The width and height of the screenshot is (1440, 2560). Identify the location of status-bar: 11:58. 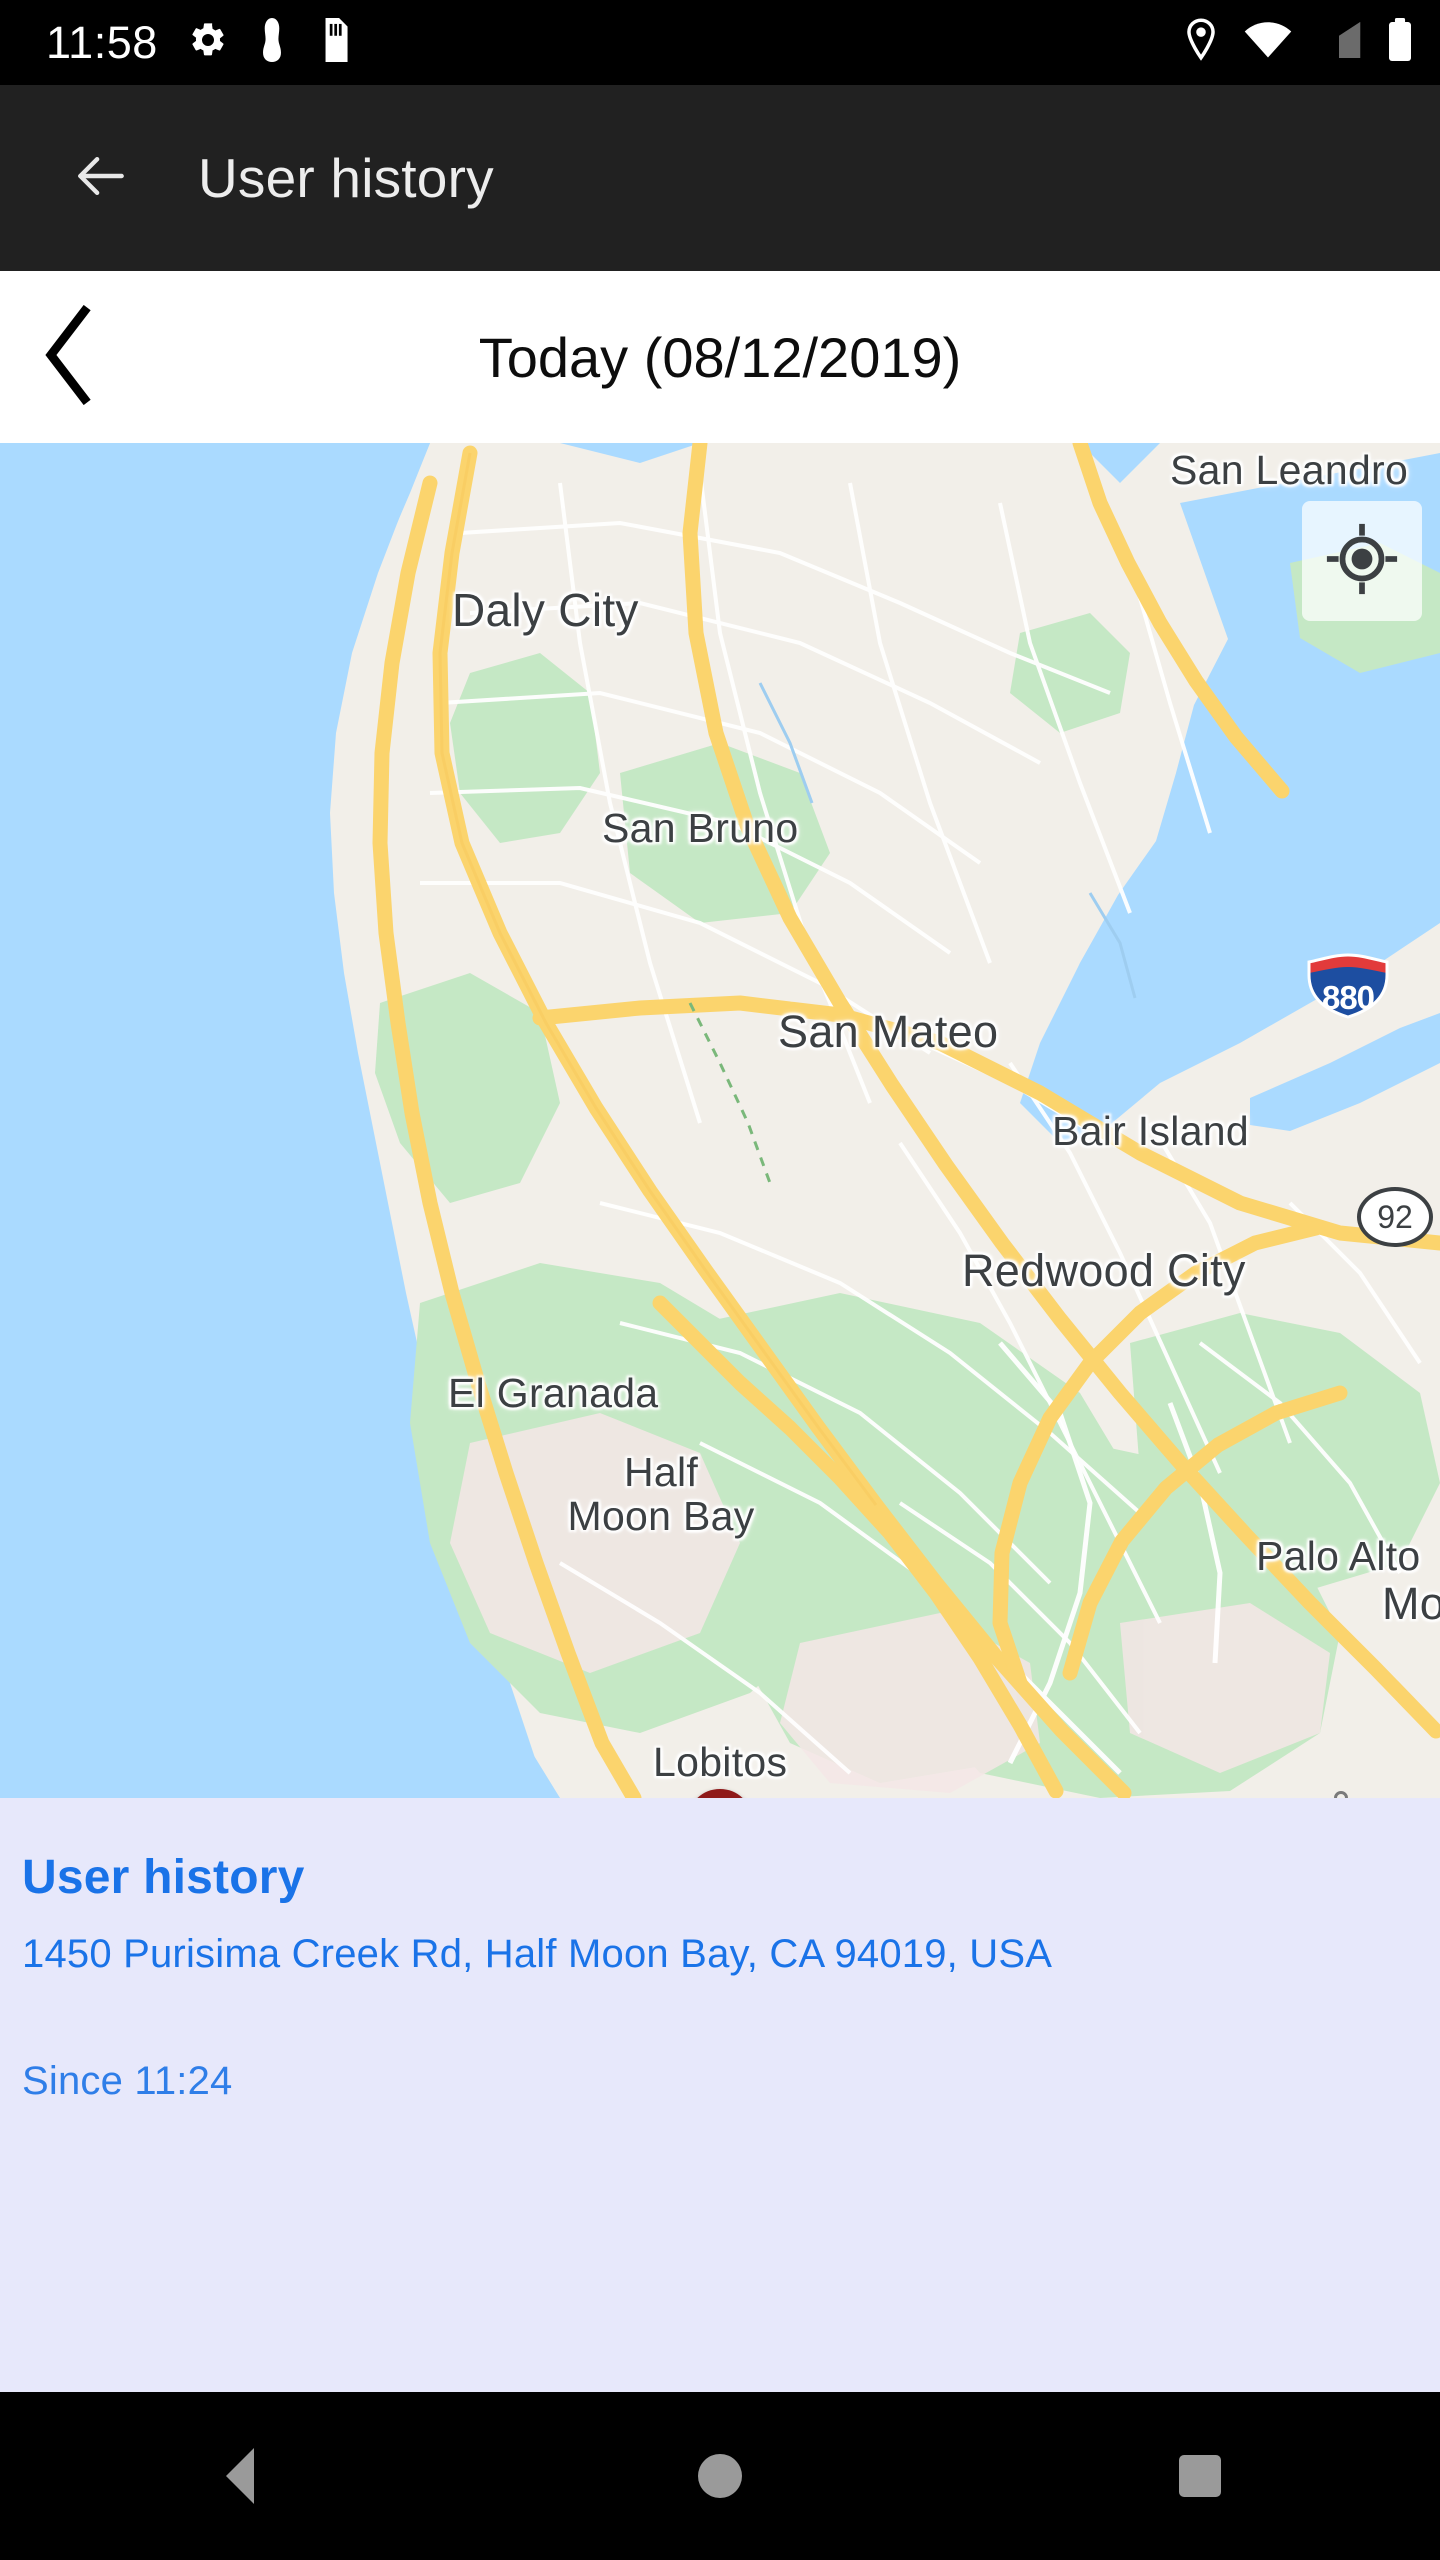
(720, 42).